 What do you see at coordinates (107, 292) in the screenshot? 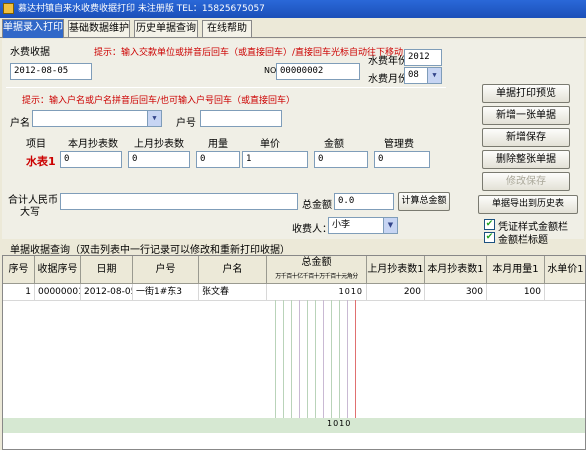
I see `table-row-date: 2012-08-05` at bounding box center [107, 292].